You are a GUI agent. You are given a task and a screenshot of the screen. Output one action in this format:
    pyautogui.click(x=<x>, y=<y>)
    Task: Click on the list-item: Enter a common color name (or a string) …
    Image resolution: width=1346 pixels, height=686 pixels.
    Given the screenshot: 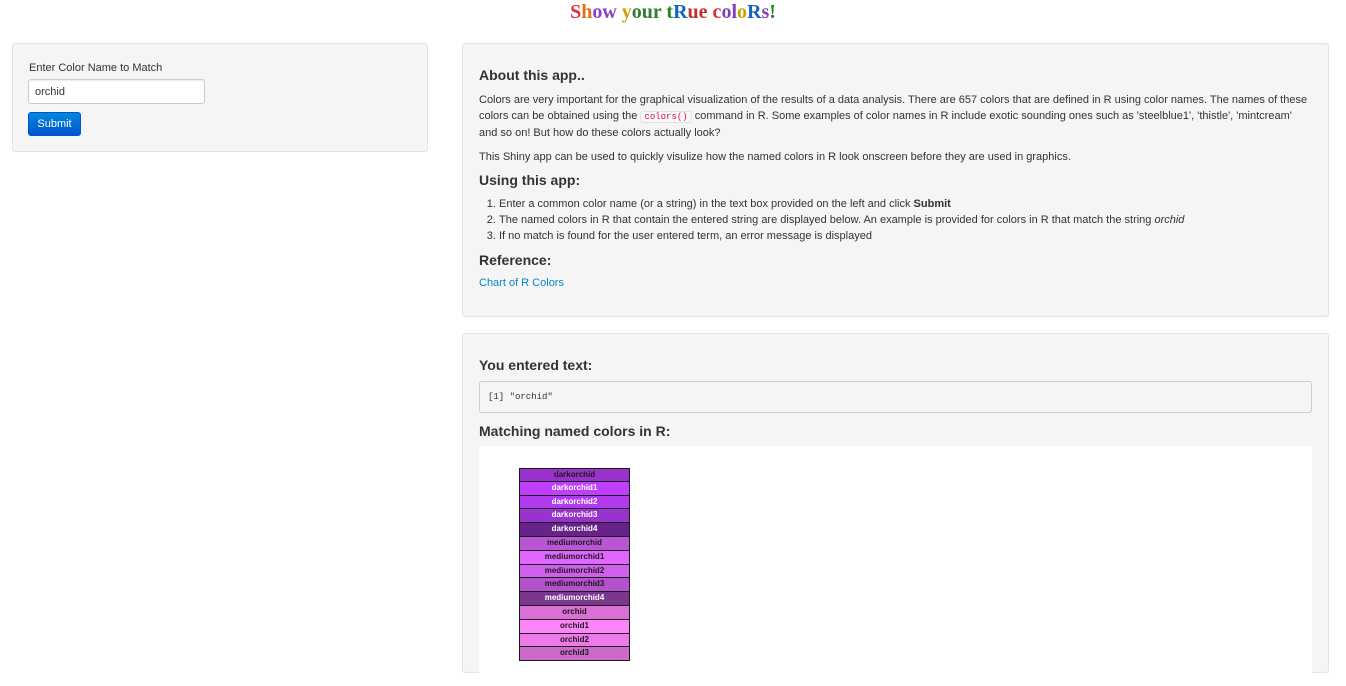 What is the action you would take?
    pyautogui.click(x=905, y=204)
    